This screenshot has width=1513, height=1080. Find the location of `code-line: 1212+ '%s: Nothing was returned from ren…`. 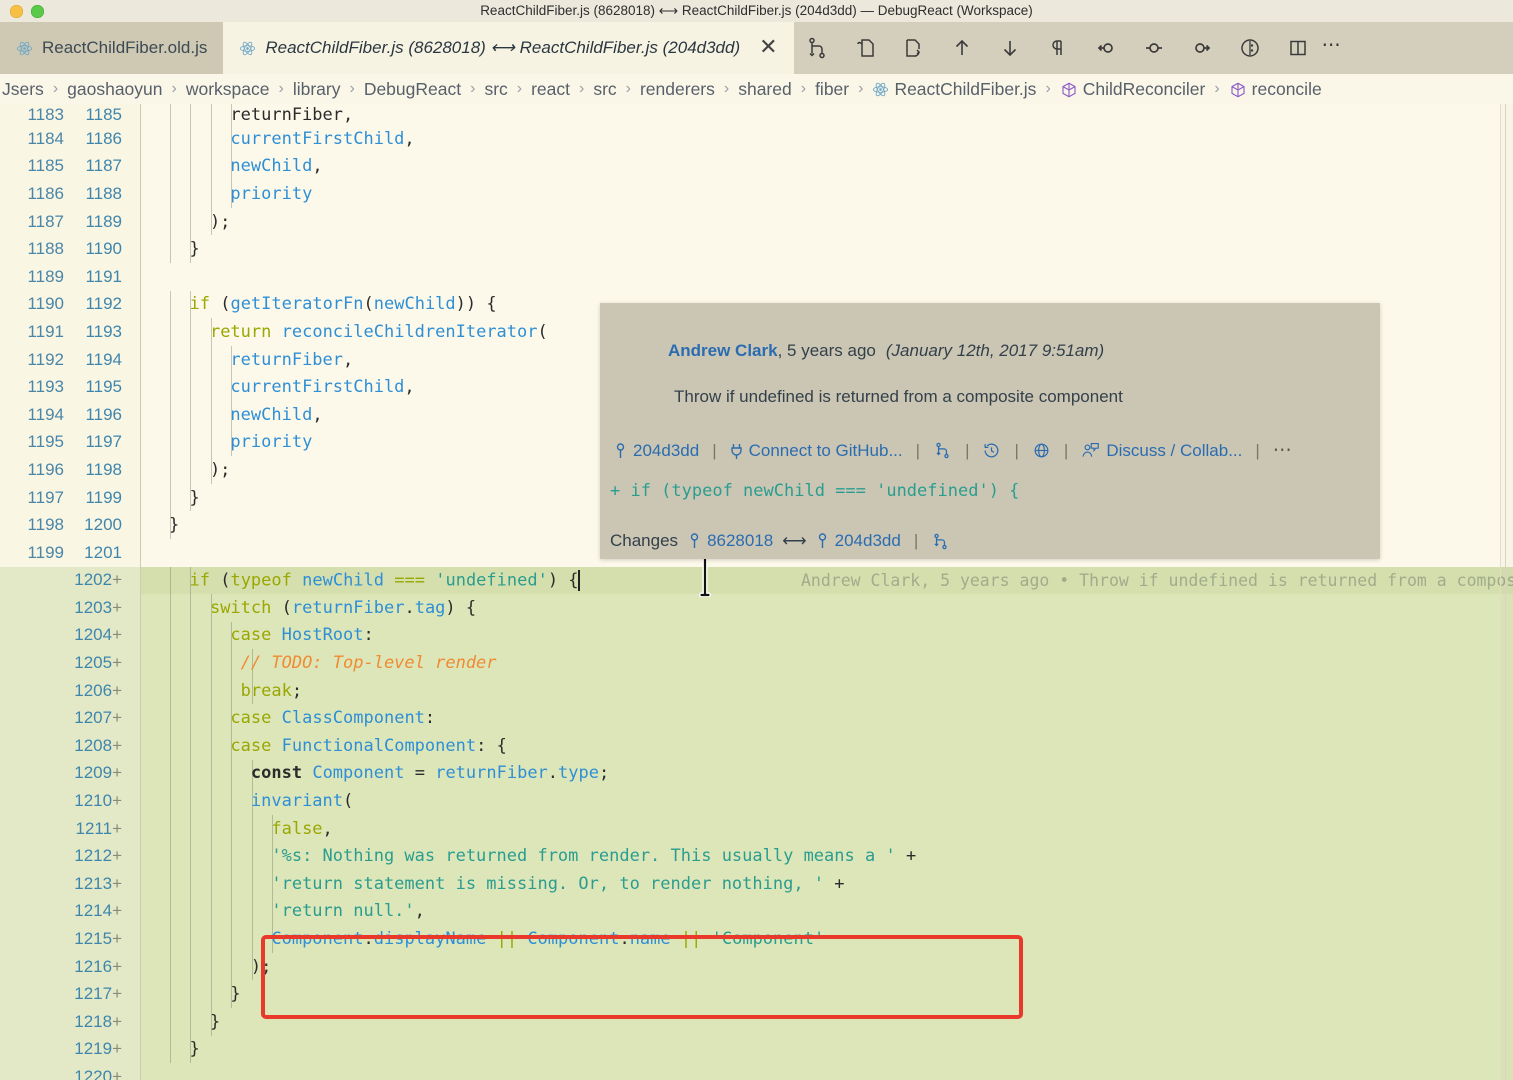

code-line: 1212+ '%s: Nothing was returned from ren… is located at coordinates (756, 856).